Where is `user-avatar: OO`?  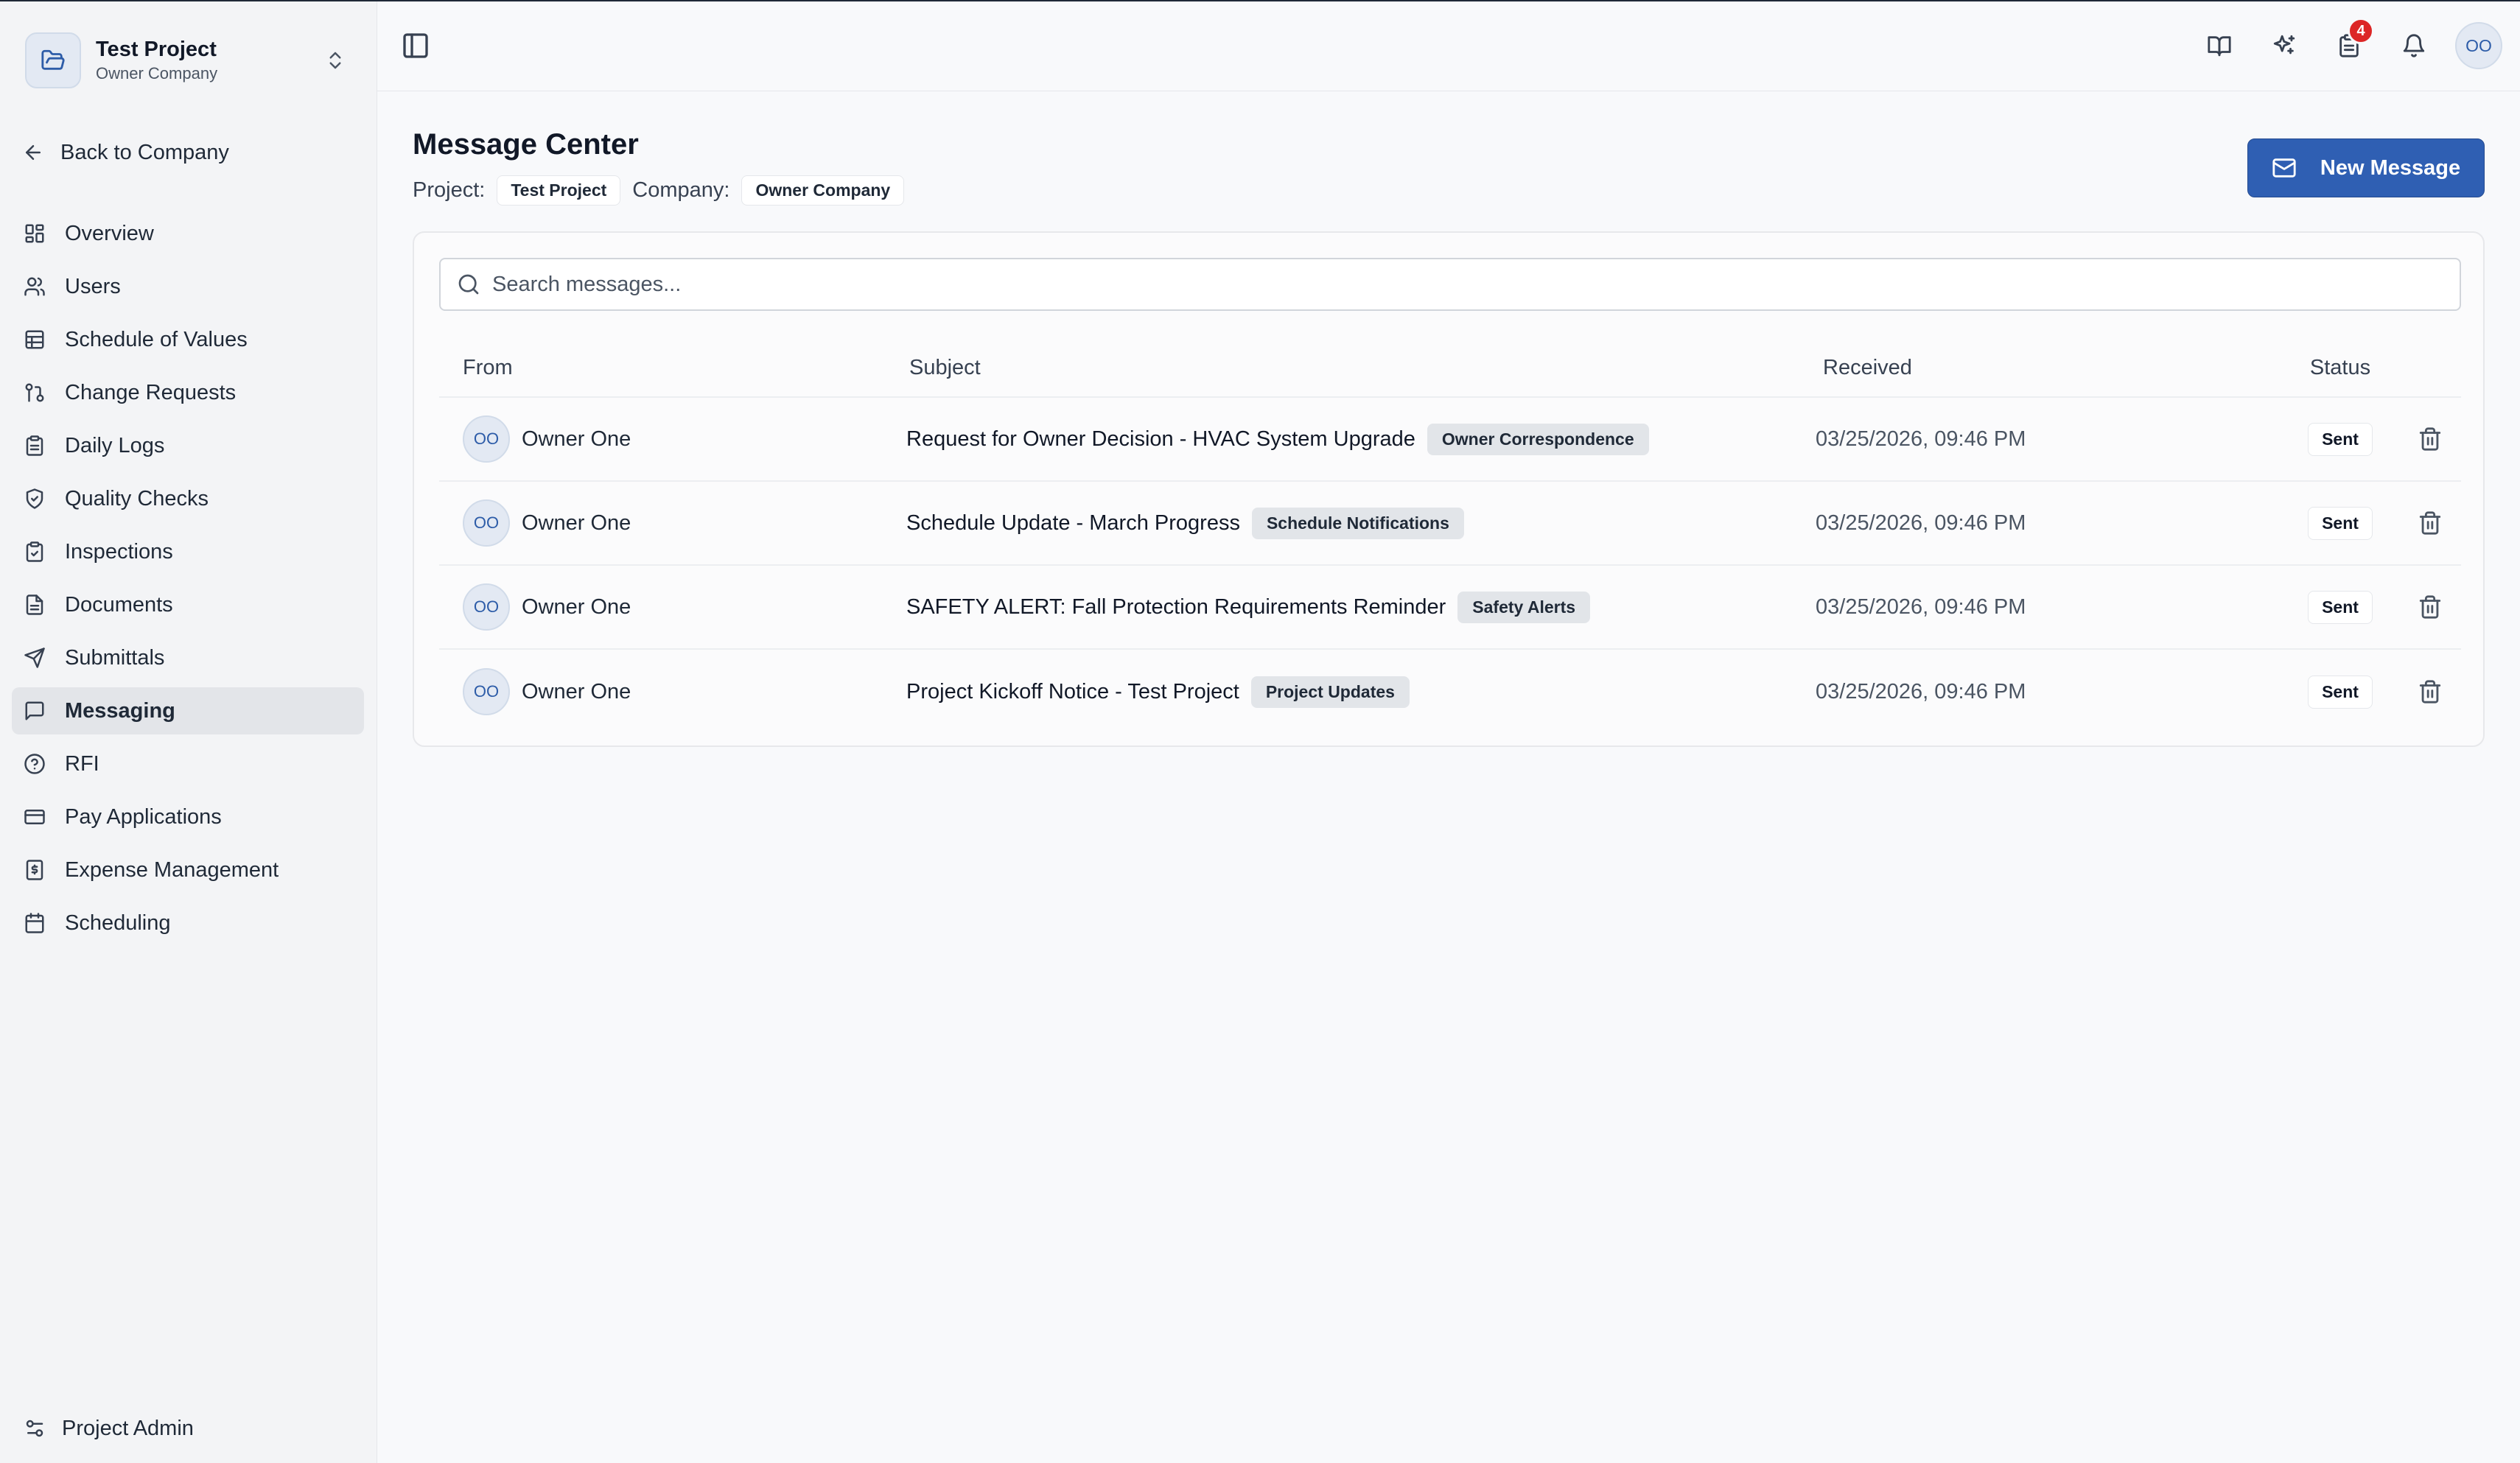
user-avatar: OO is located at coordinates (2478, 45).